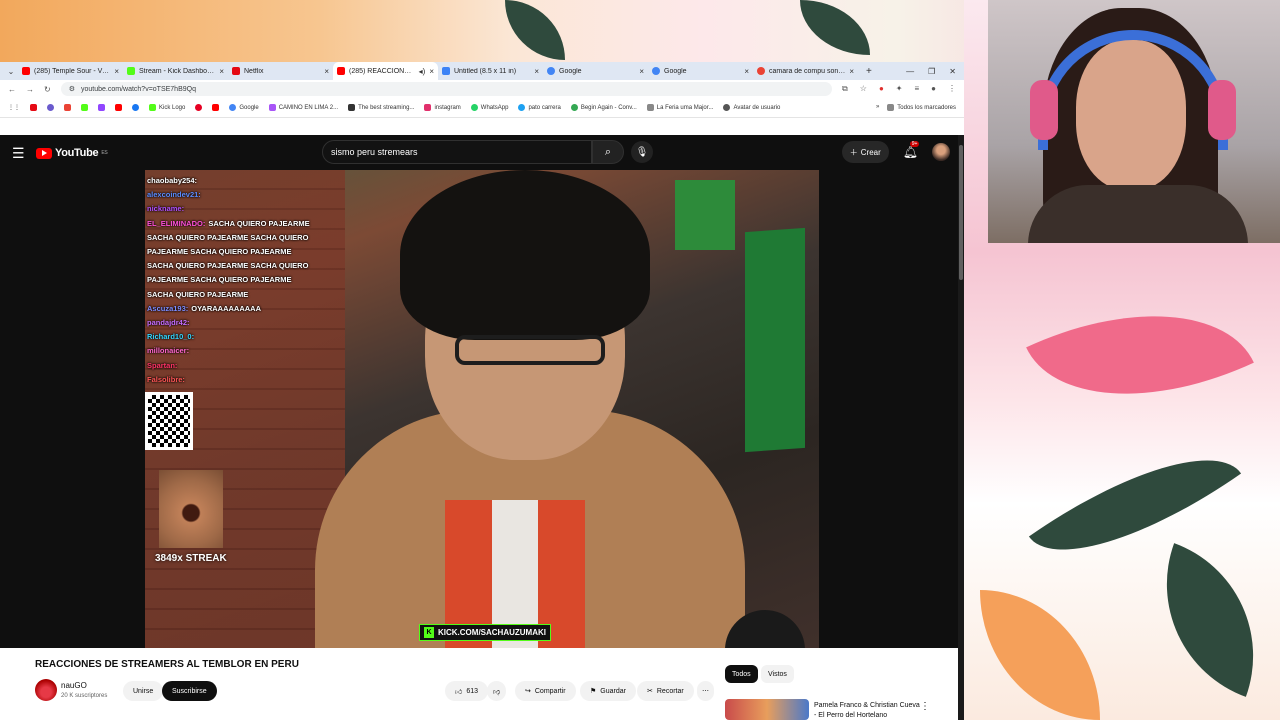 This screenshot has height=720, width=1280. I want to click on tab-1: Stream - Kick Dashboard ×, so click(175, 71).